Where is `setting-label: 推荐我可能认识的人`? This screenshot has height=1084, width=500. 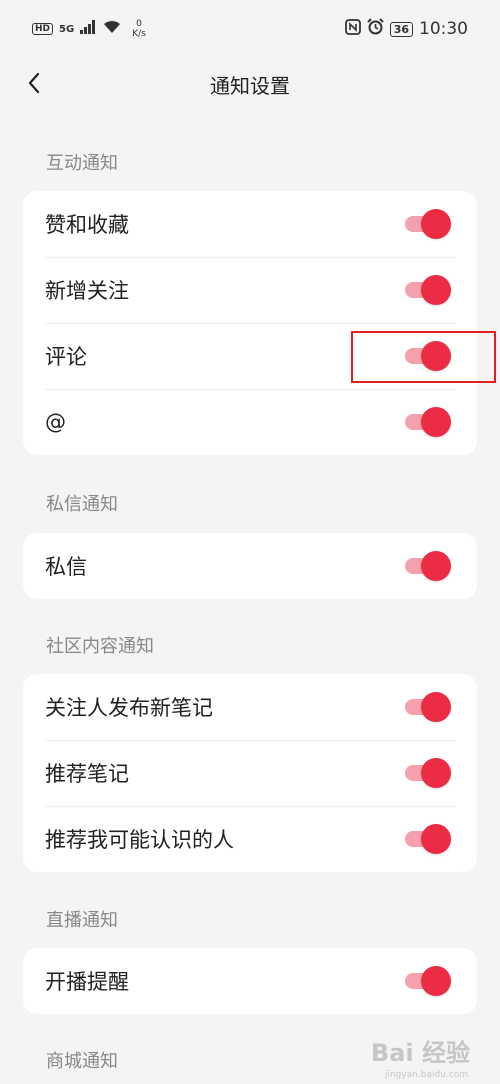 setting-label: 推荐我可能认识的人 is located at coordinates (139, 840).